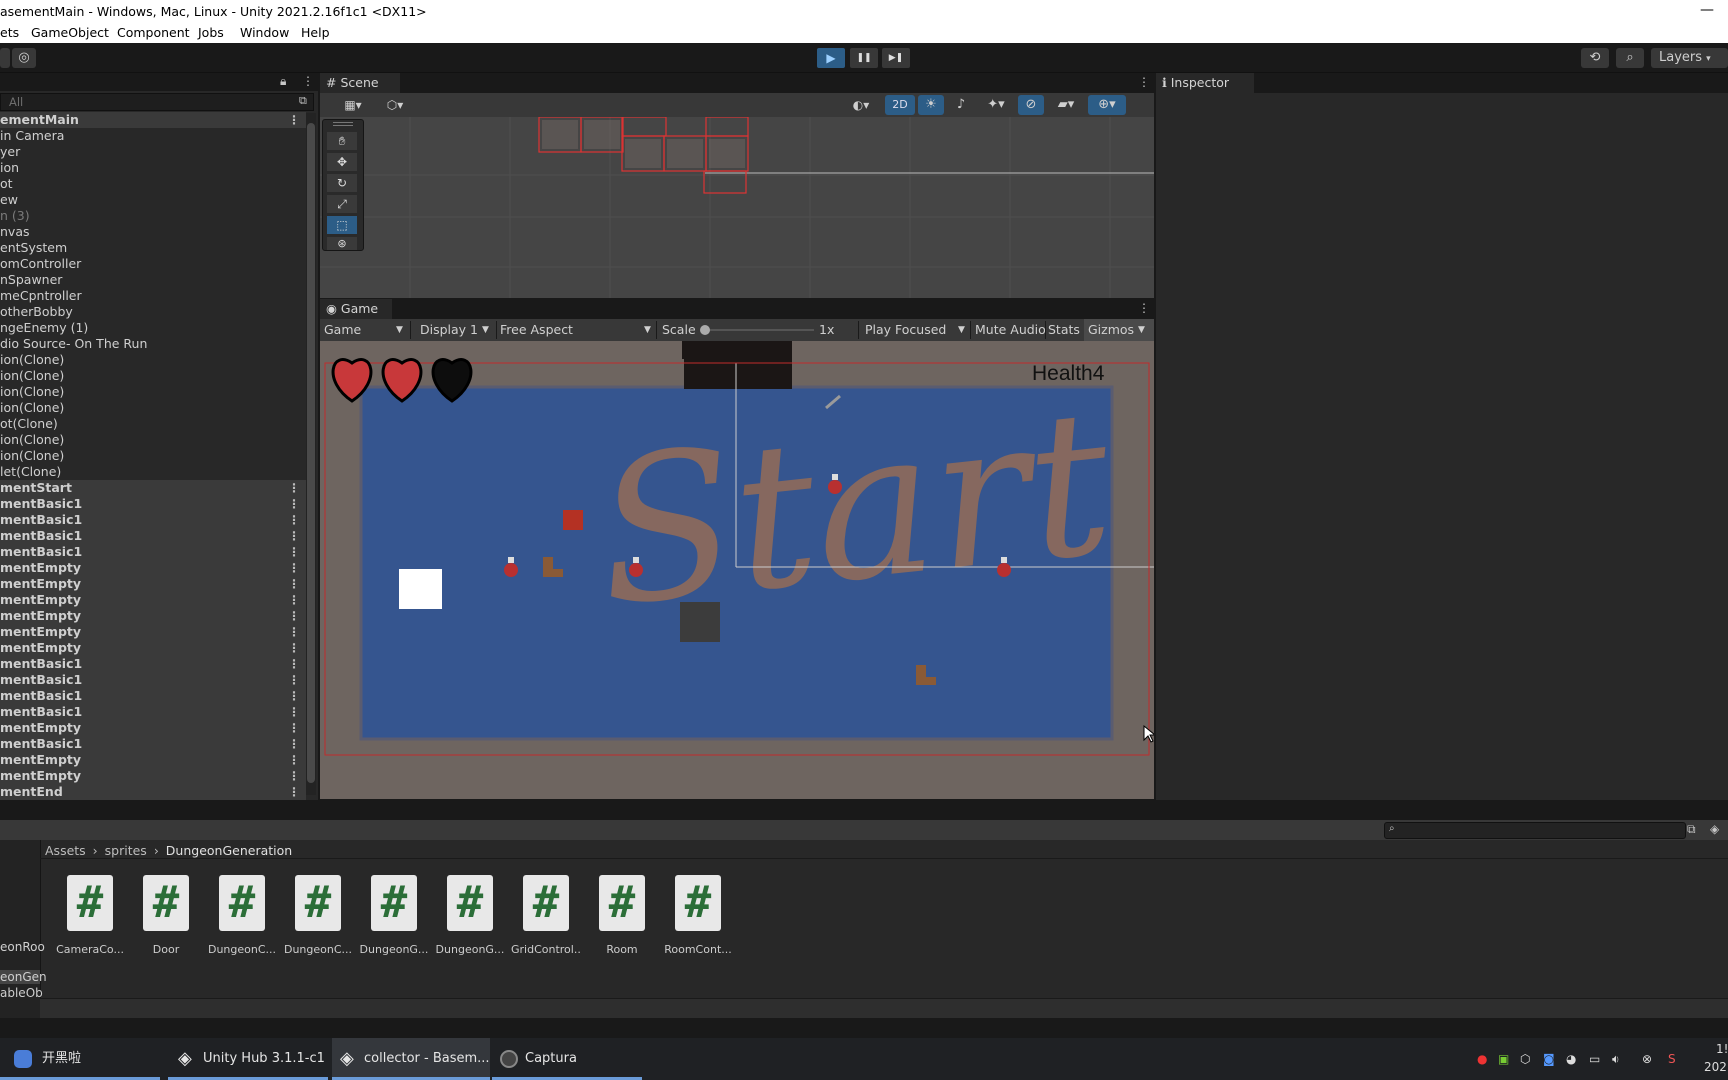 The height and width of the screenshot is (1080, 1728). I want to click on cloud-icon: ◎, so click(24, 58).